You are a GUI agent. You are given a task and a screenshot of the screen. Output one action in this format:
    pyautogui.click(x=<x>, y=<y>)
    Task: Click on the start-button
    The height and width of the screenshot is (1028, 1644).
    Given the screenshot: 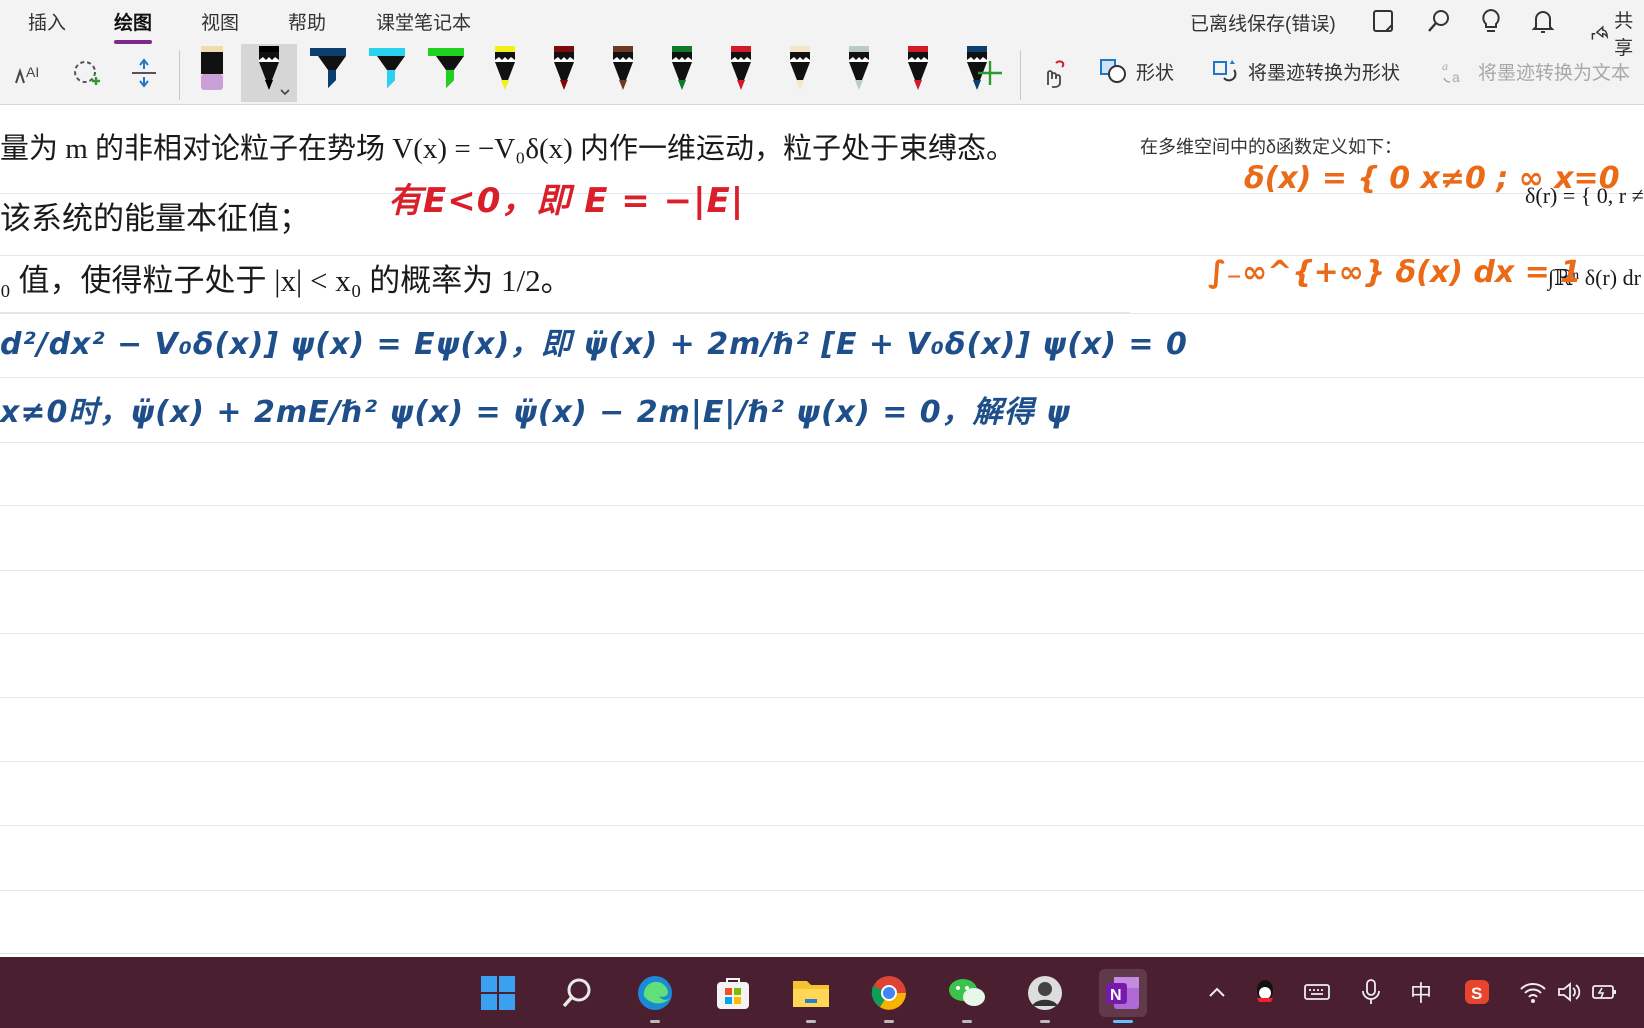 What is the action you would take?
    pyautogui.click(x=498, y=993)
    